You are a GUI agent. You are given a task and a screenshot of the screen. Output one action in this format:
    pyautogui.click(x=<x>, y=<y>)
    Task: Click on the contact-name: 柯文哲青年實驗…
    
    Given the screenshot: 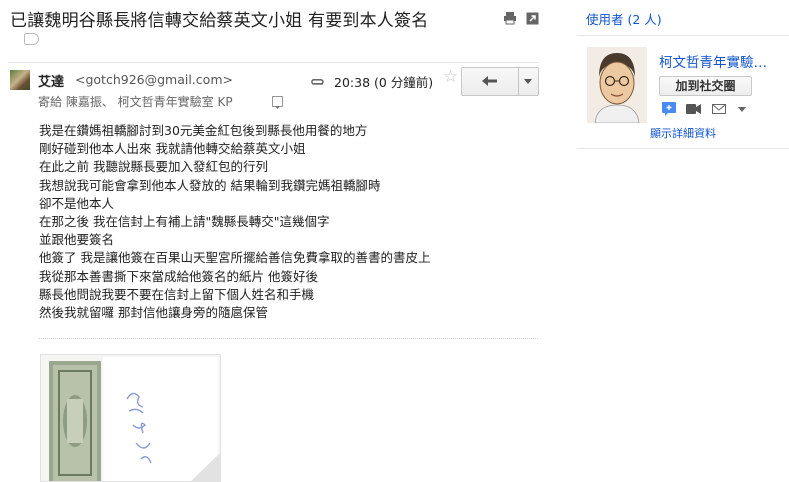 What is the action you would take?
    pyautogui.click(x=722, y=61)
    